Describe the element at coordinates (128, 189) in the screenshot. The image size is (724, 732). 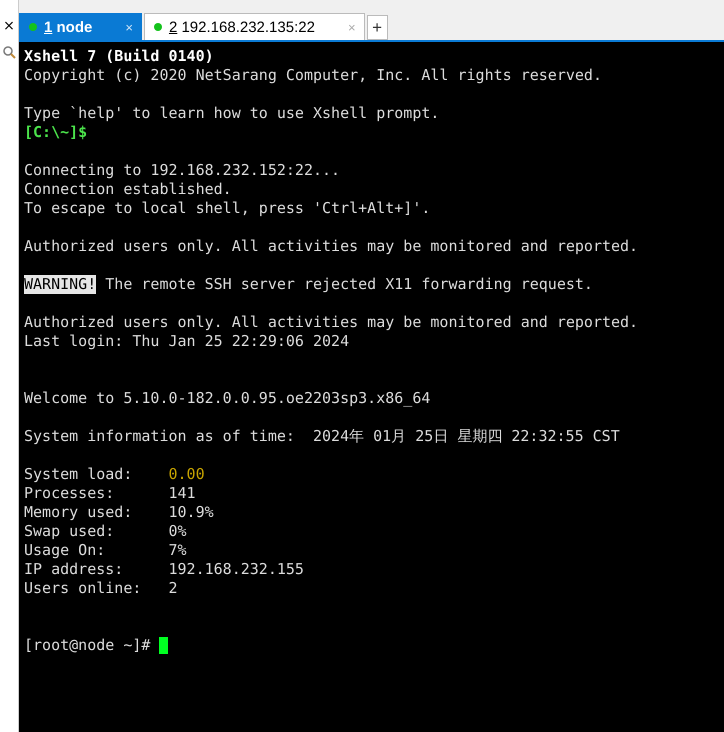
I see `terminal-text: Connection established.` at that location.